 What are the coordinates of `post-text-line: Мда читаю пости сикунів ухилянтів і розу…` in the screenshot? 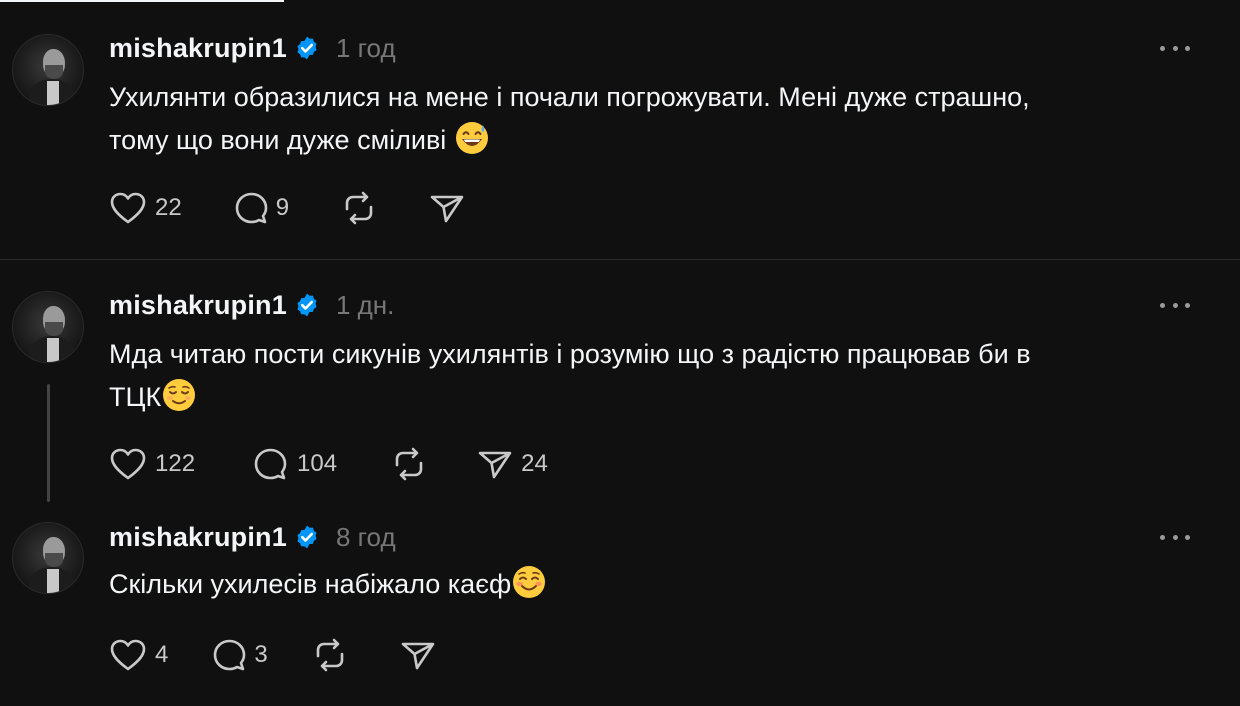 It's located at (570, 354).